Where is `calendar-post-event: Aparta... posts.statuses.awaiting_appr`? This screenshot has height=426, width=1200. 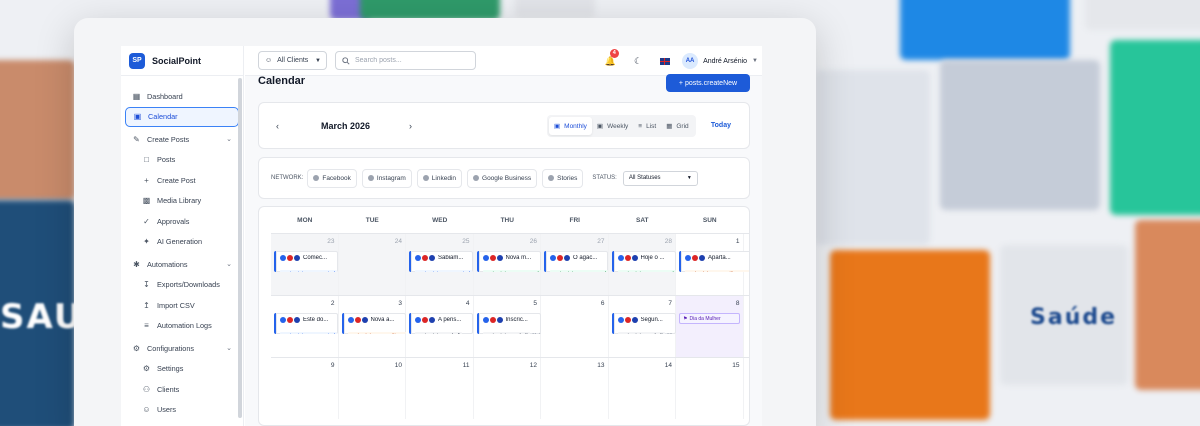
calendar-post-event: Aparta... posts.statuses.awaiting_appr is located at coordinates (714, 261).